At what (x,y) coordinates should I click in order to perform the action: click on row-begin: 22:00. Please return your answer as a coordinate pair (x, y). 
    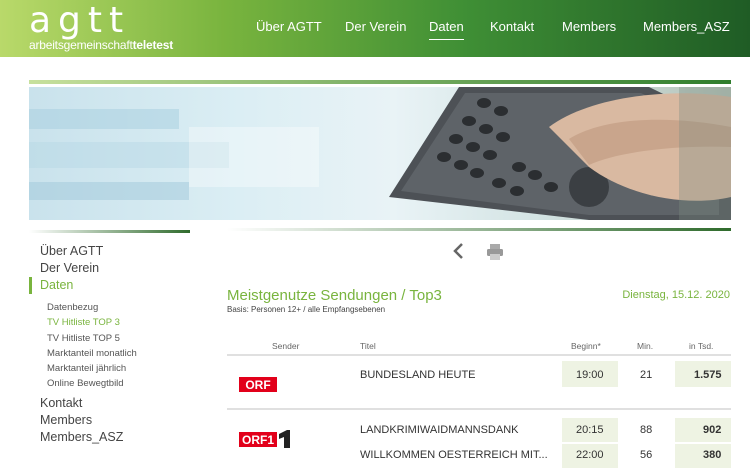
    Looking at the image, I should click on (590, 455).